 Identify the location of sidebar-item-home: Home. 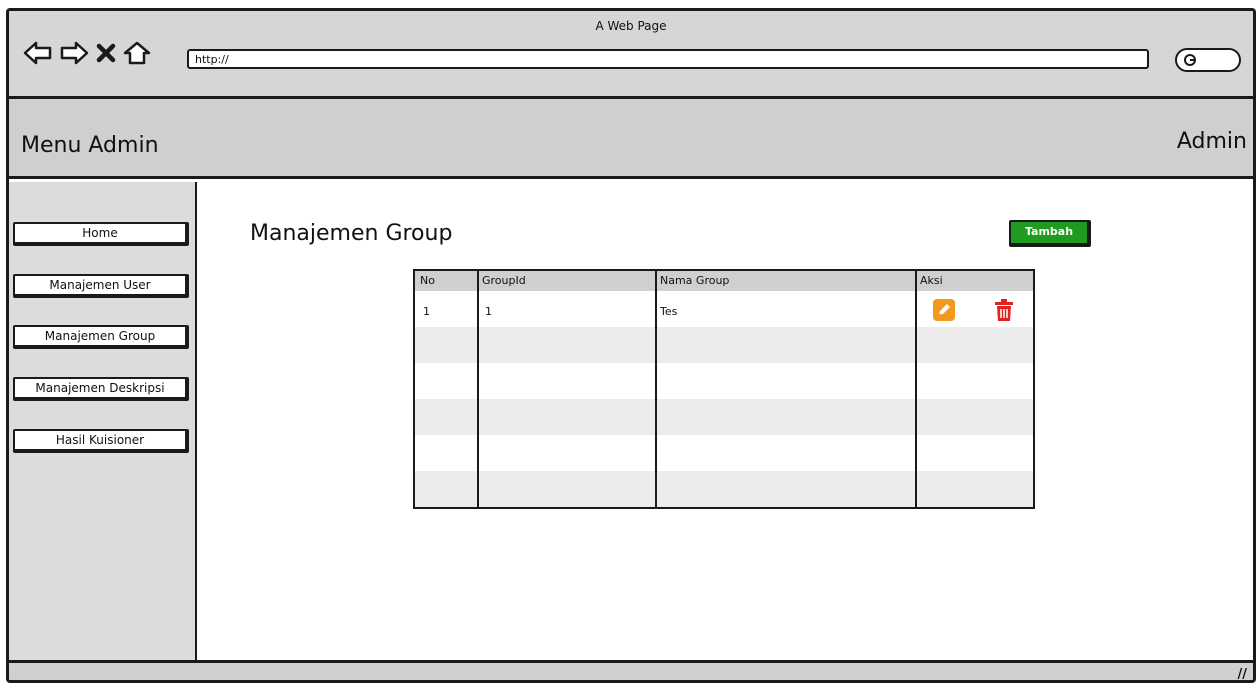
(101, 234).